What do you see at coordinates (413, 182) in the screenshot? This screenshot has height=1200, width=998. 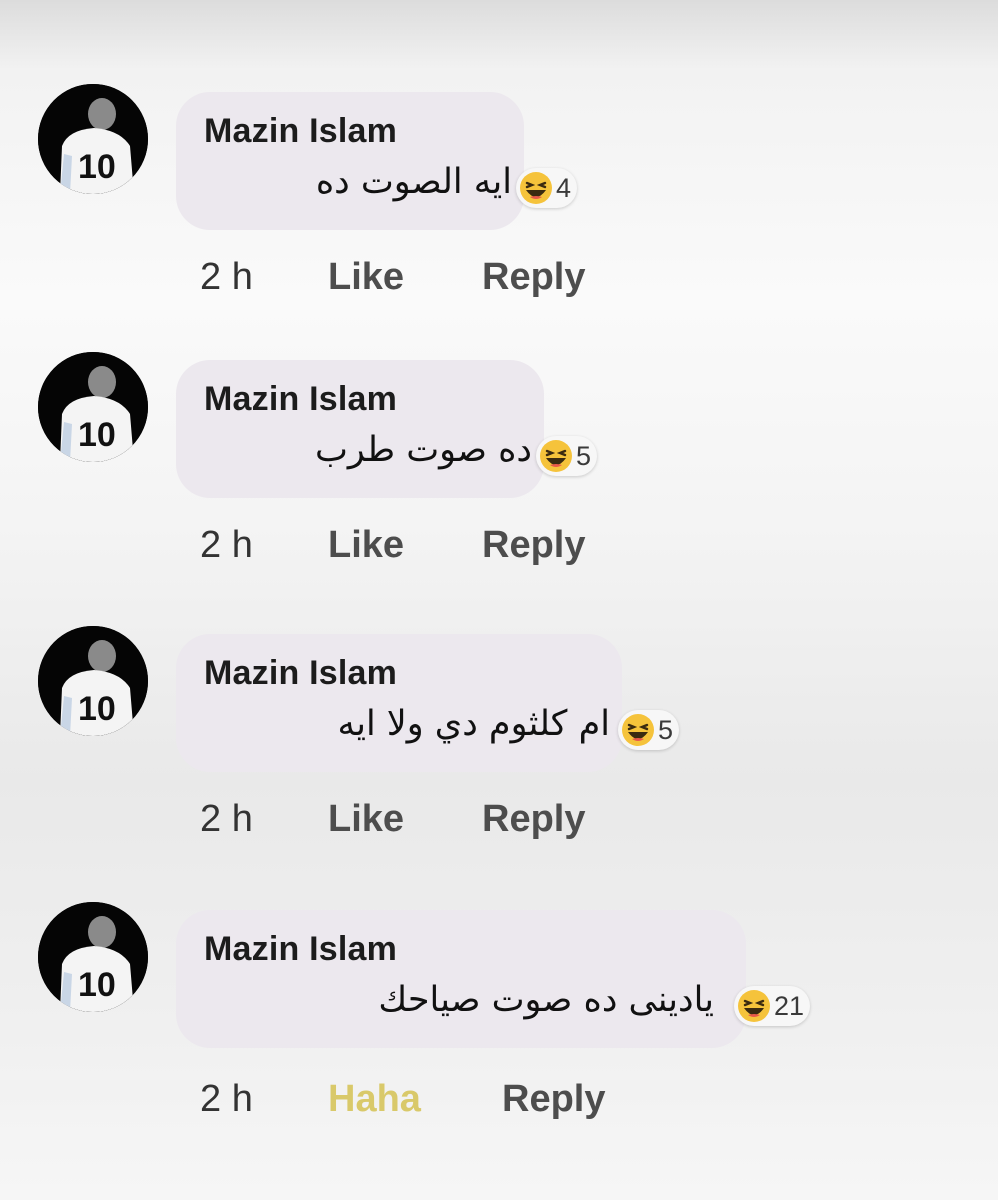 I see `comment-text: ايه الصوت ده` at bounding box center [413, 182].